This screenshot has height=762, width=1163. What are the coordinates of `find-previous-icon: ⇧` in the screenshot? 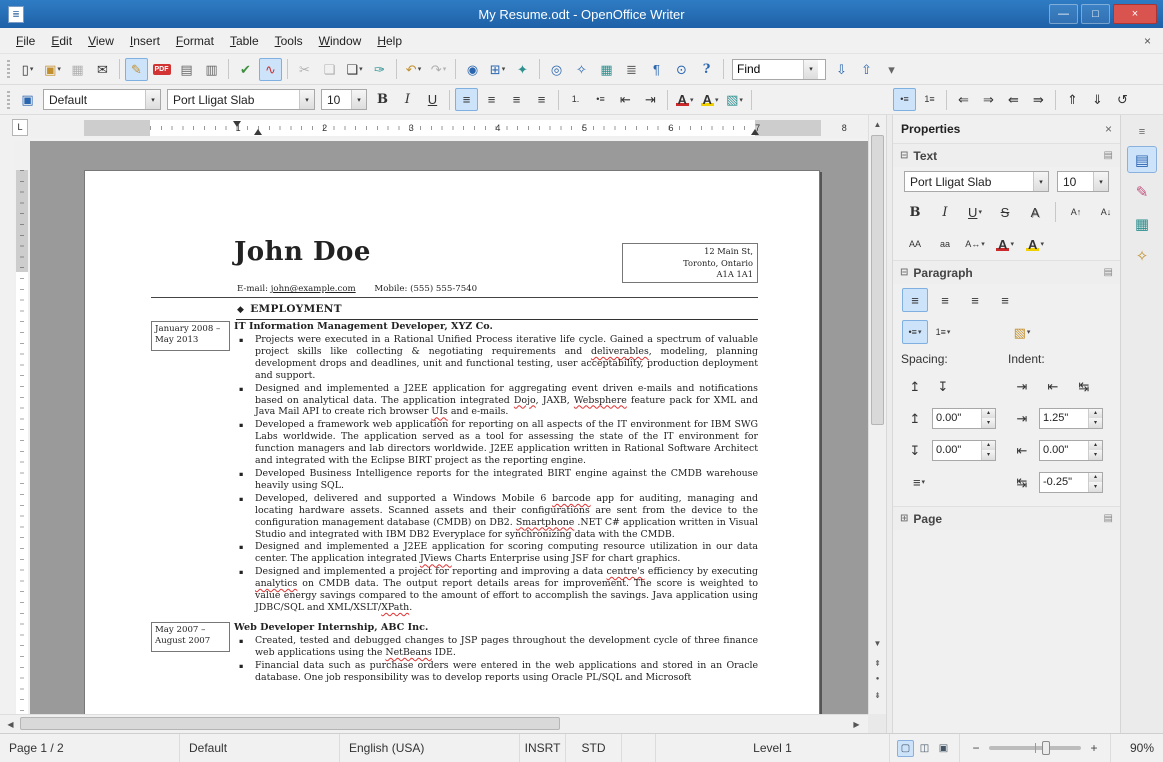 It's located at (866, 69).